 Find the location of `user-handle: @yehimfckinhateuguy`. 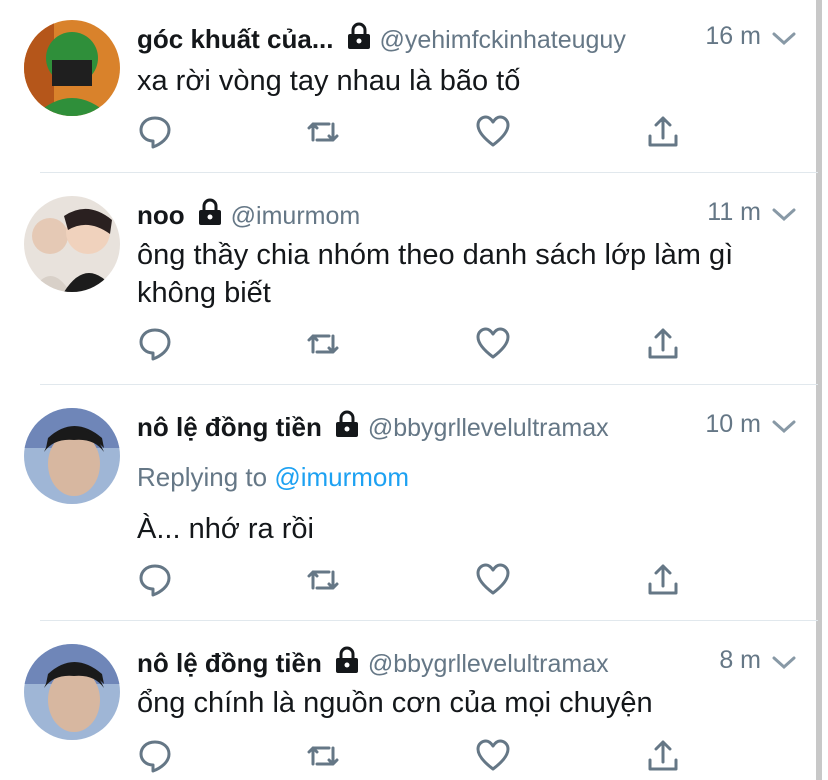

user-handle: @yehimfckinhateuguy is located at coordinates (503, 40).